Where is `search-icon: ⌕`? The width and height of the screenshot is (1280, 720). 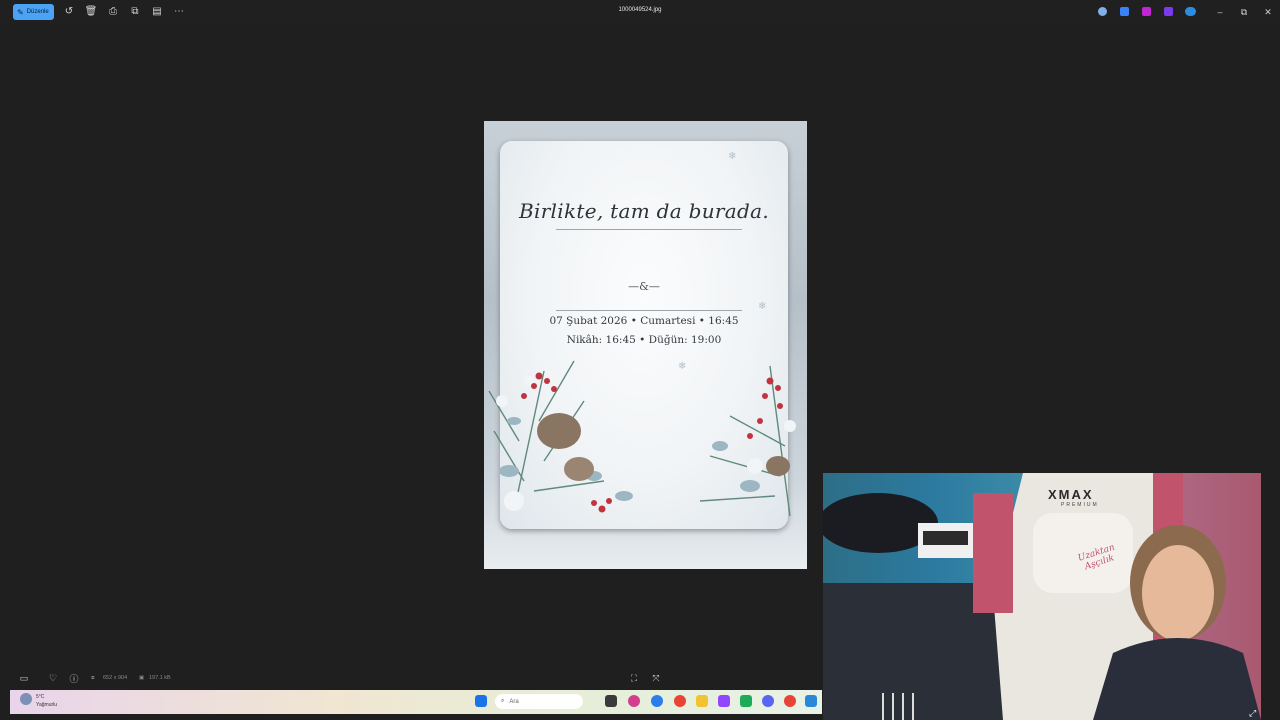 search-icon: ⌕ is located at coordinates (503, 701).